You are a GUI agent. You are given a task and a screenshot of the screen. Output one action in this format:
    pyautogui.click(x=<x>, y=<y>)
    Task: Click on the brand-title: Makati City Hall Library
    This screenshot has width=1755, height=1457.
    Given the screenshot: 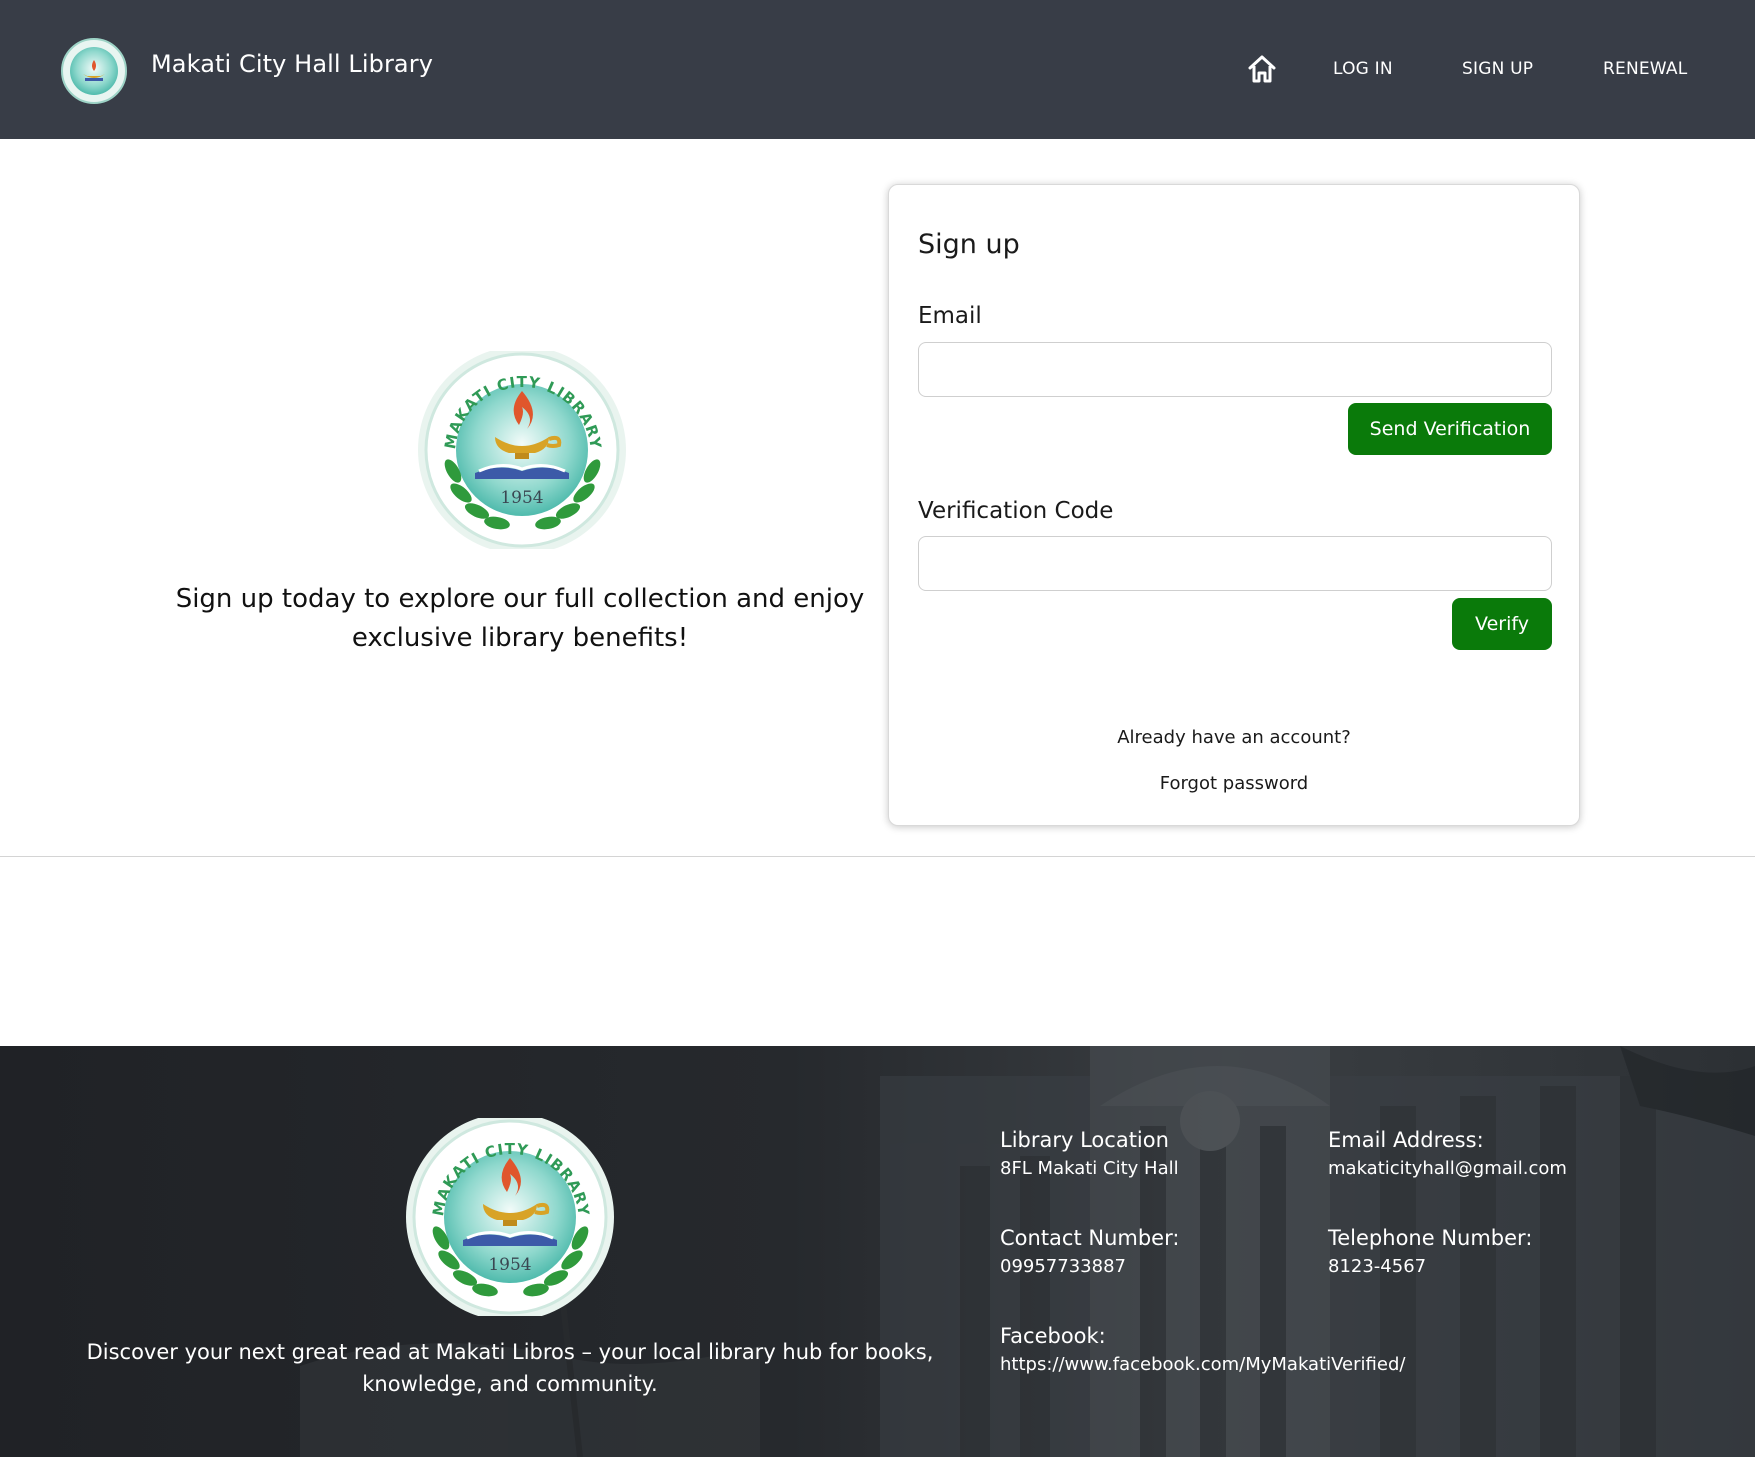 What is the action you would take?
    pyautogui.click(x=292, y=64)
    